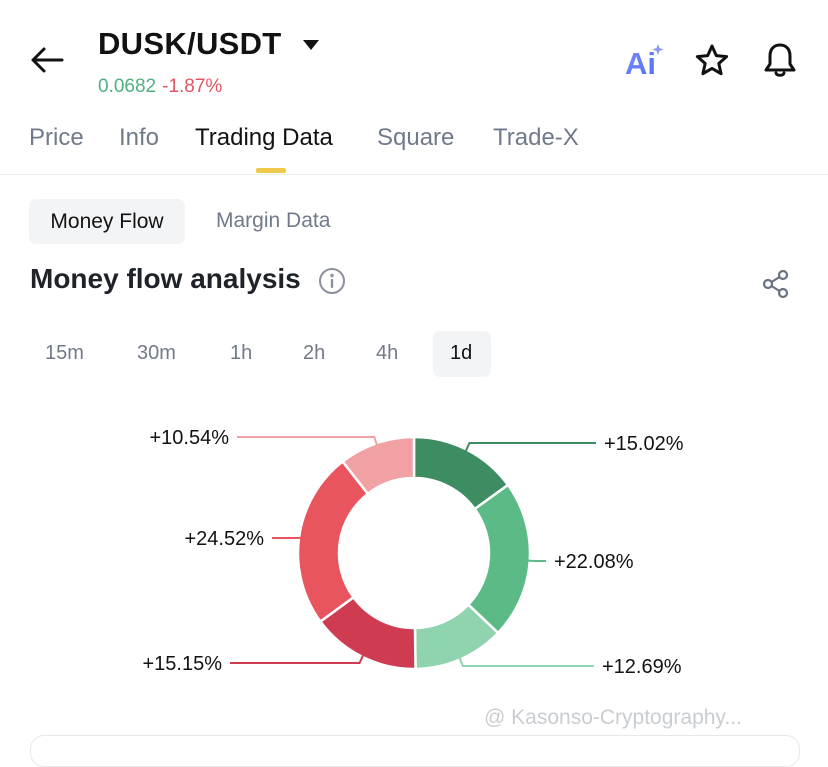 Image resolution: width=828 pixels, height=767 pixels. What do you see at coordinates (415, 138) in the screenshot?
I see `tab-square: Square` at bounding box center [415, 138].